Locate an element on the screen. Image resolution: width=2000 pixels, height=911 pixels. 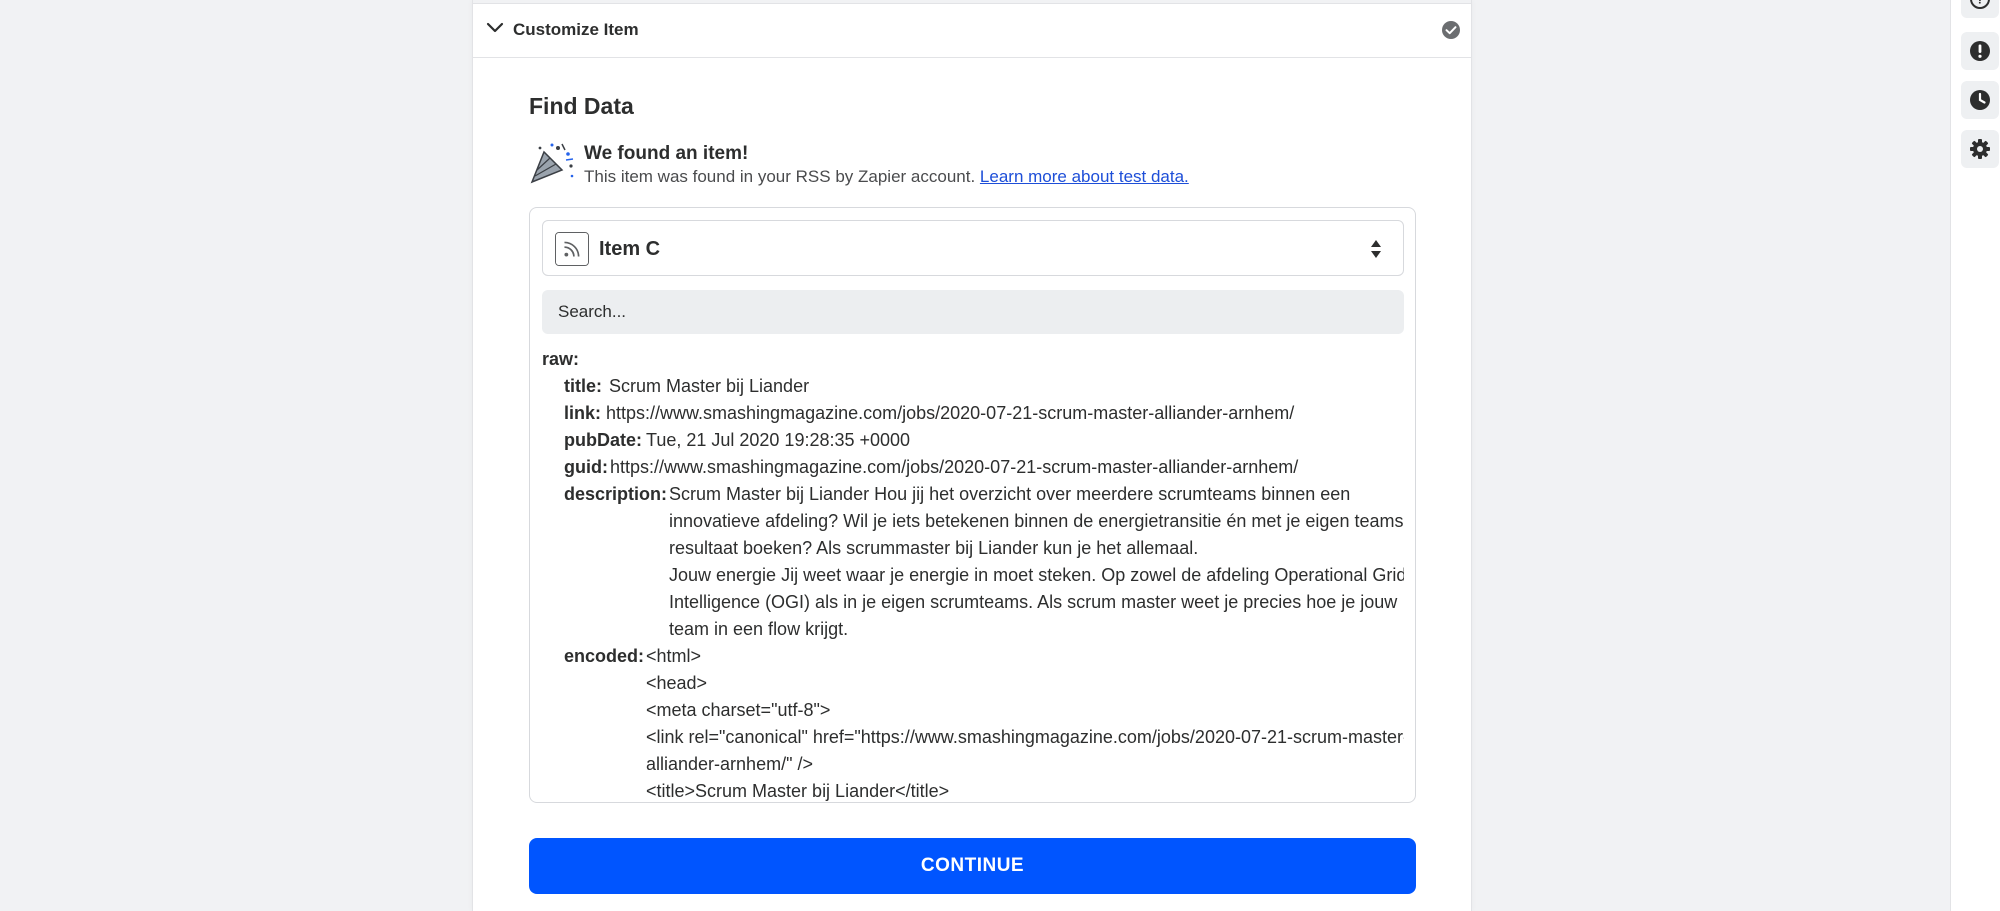
party-popper-icon is located at coordinates (552, 163).